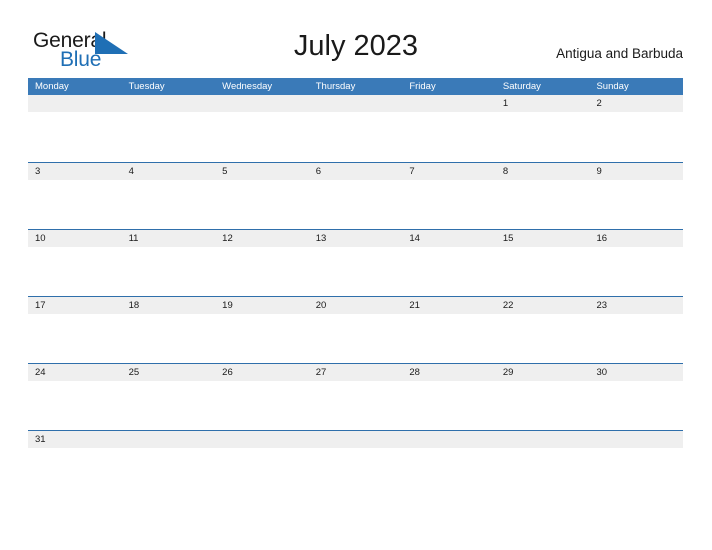 The height and width of the screenshot is (550, 712). What do you see at coordinates (508, 305) in the screenshot?
I see `day-number: 22` at bounding box center [508, 305].